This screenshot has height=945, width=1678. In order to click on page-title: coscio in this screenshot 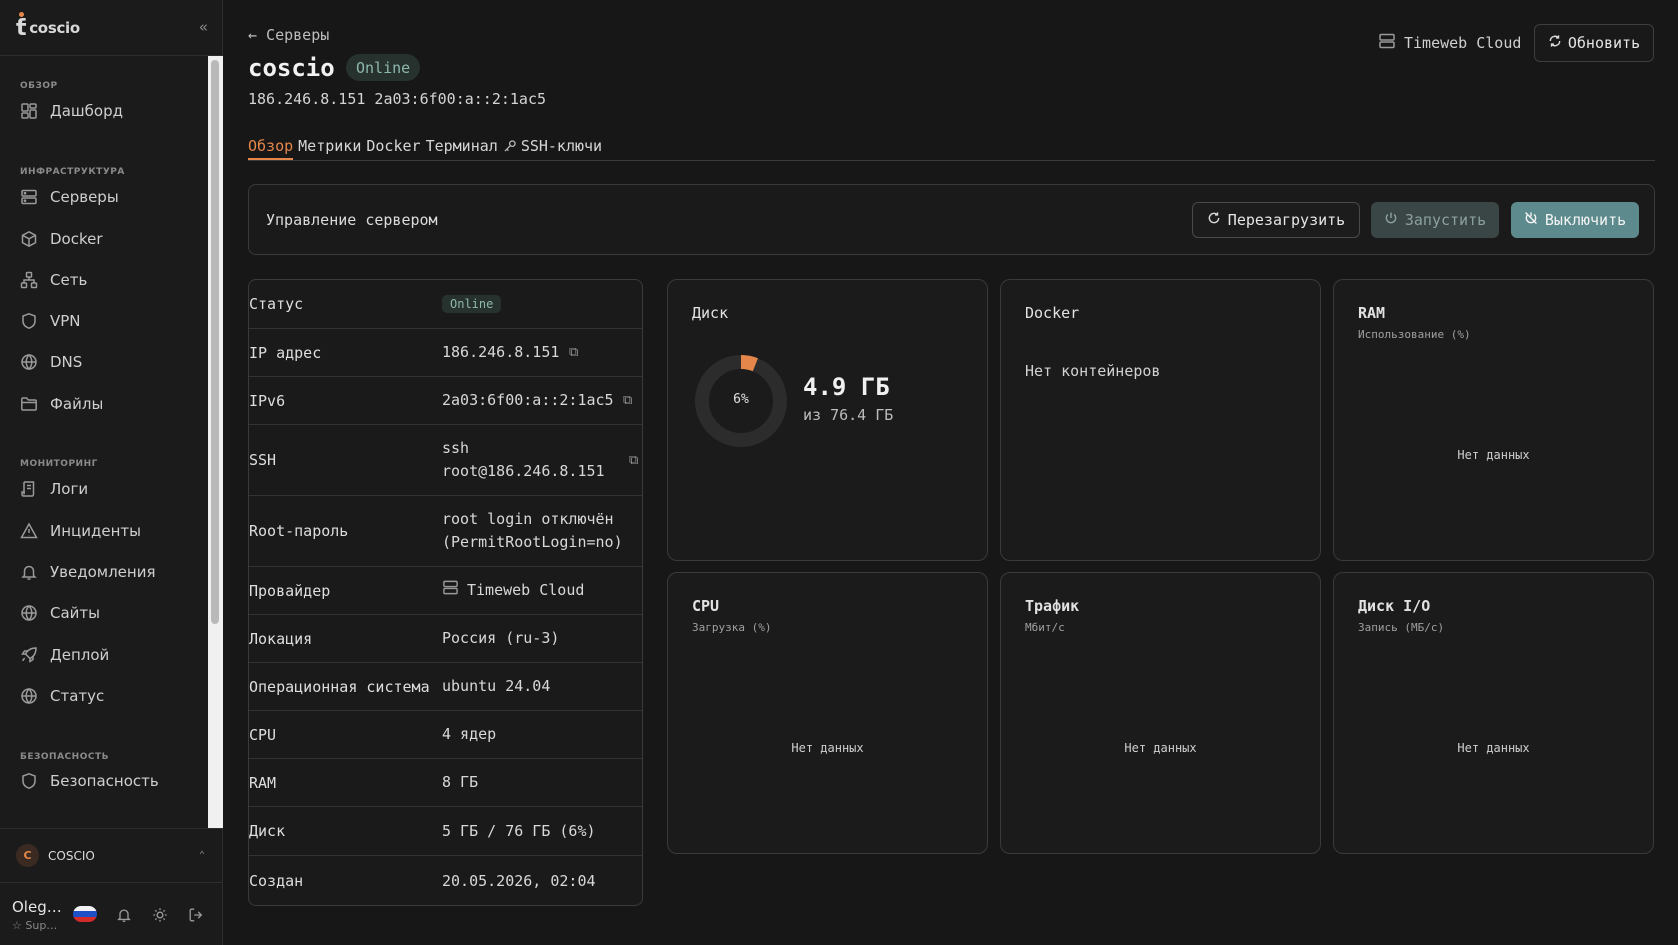, I will do `click(291, 68)`.